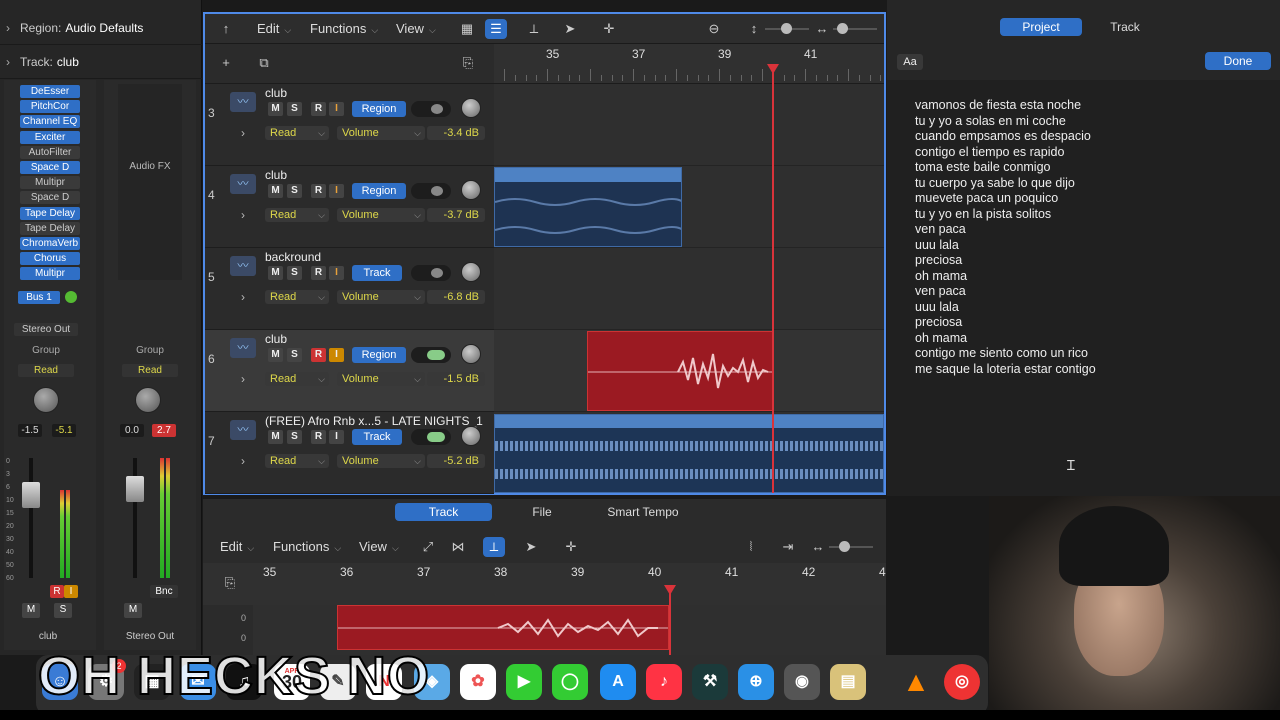 Image resolution: width=1280 pixels, height=720 pixels. What do you see at coordinates (571, 547) in the screenshot?
I see `marquee-tool-icon: ✛` at bounding box center [571, 547].